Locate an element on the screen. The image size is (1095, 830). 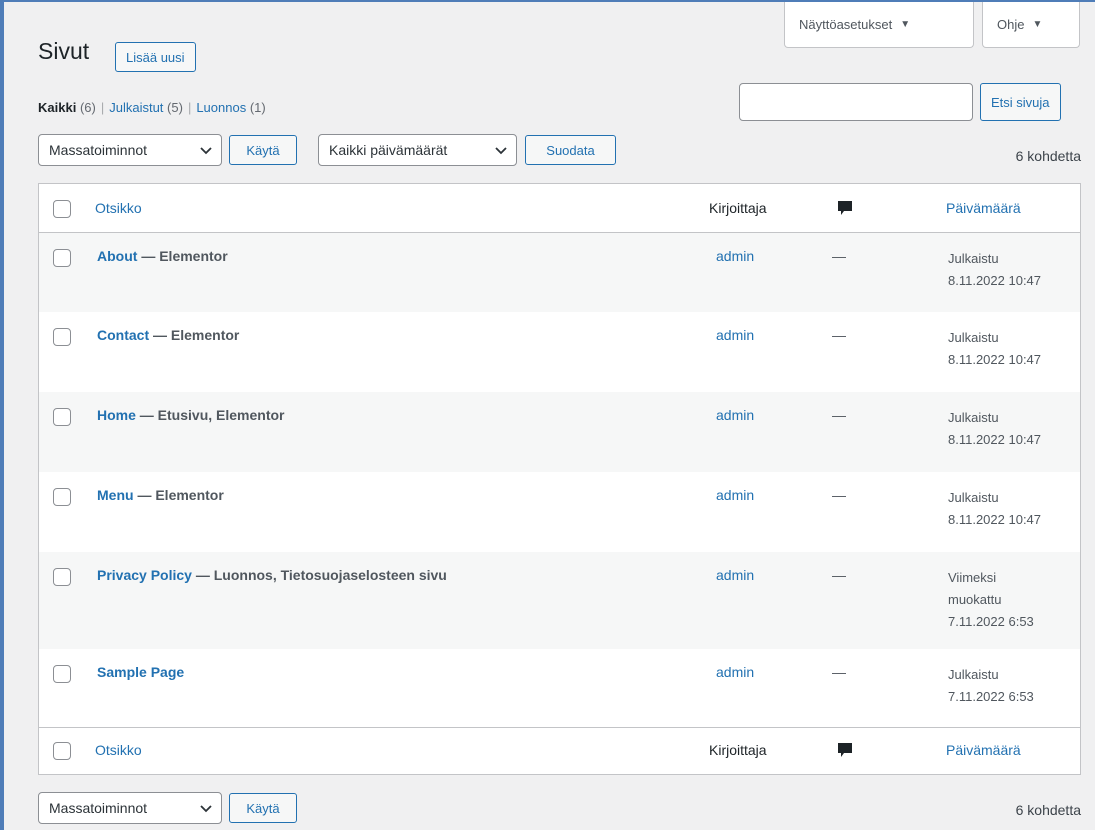
view-filters: Kaikki (6) | Julkaistut (5) | Luonnos (1) is located at coordinates (152, 107).